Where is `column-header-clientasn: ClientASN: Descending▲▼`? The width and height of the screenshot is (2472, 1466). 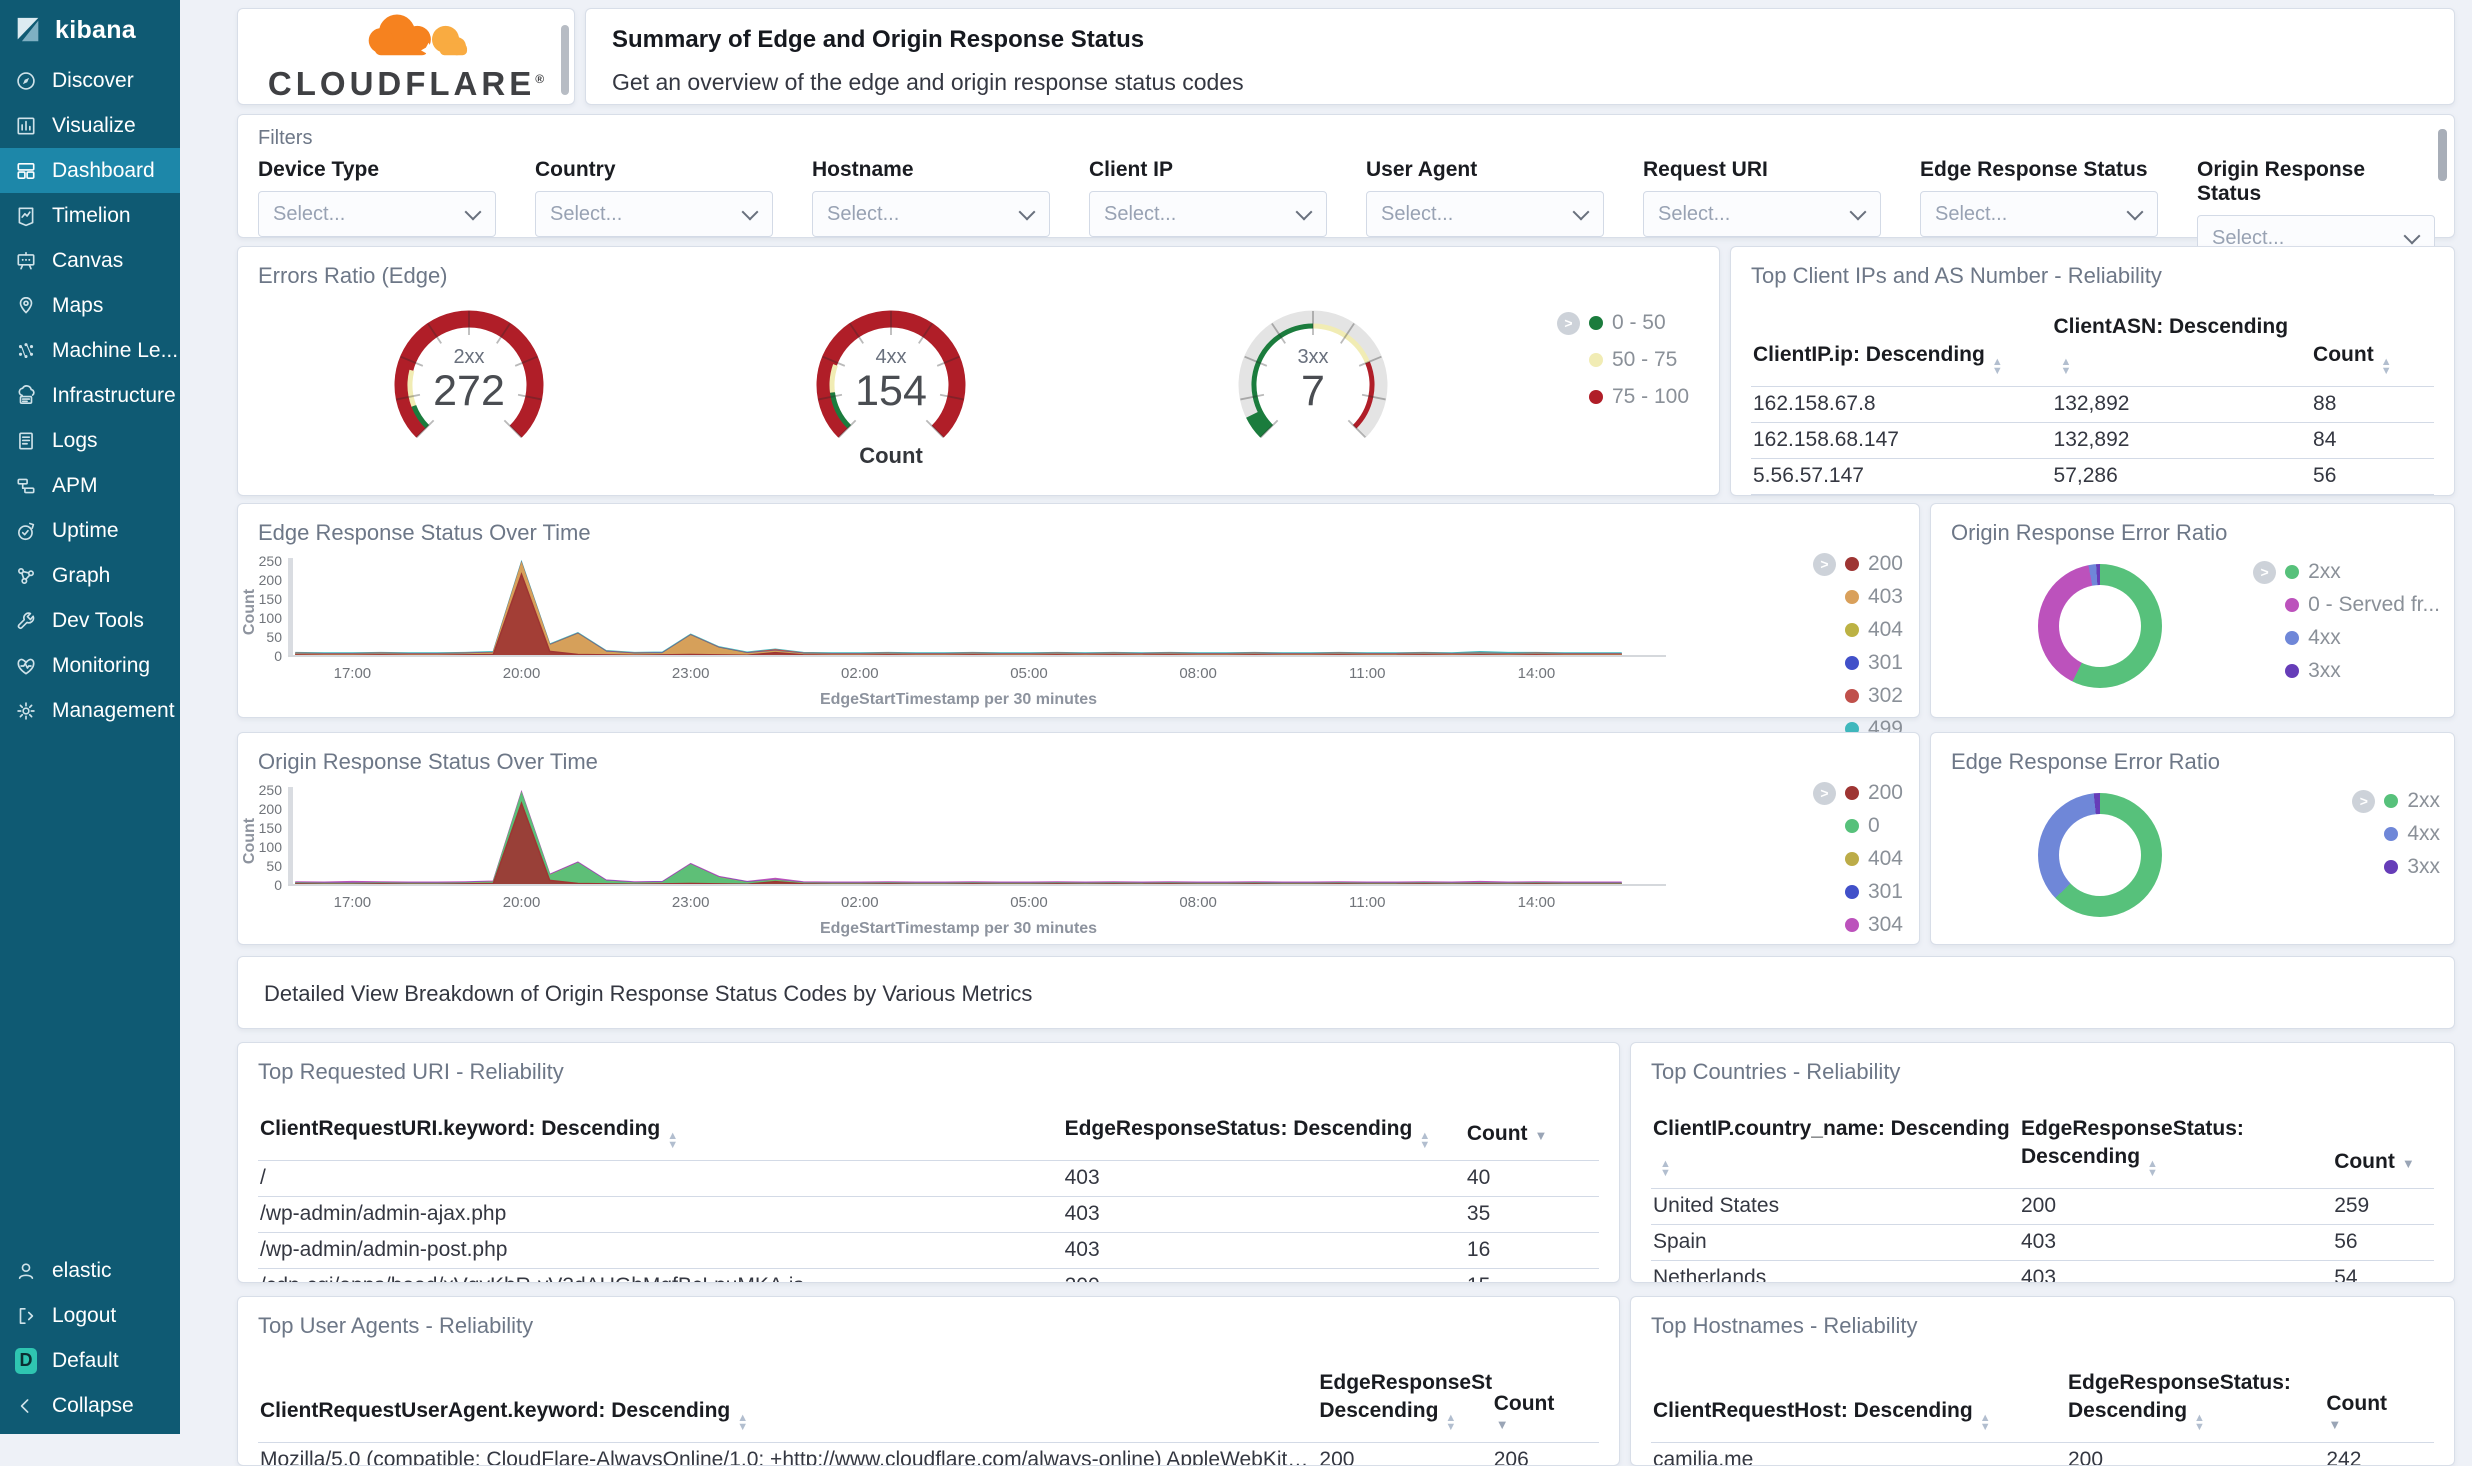
column-header-clientasn: ClientASN: Descending▲▼ is located at coordinates (2182, 350).